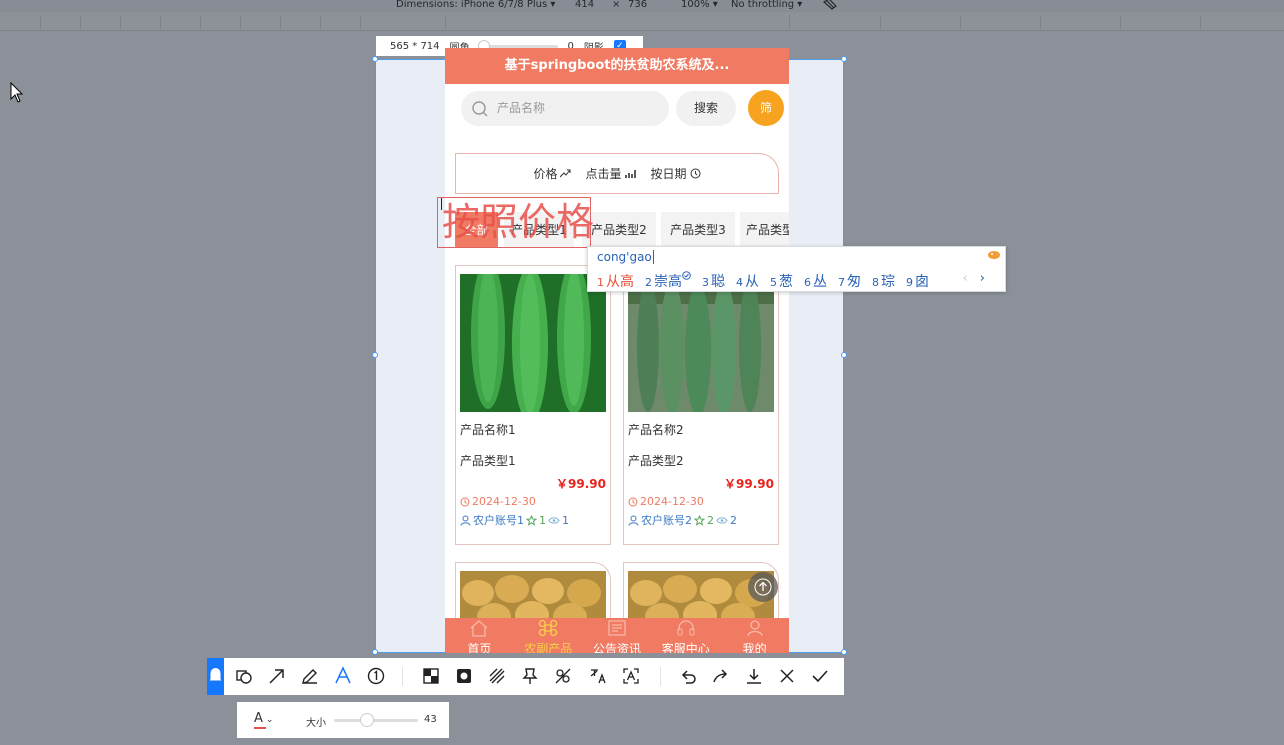 Image resolution: width=1284 pixels, height=745 pixels. I want to click on product-meta: 农户账号1 1 1, so click(514, 520).